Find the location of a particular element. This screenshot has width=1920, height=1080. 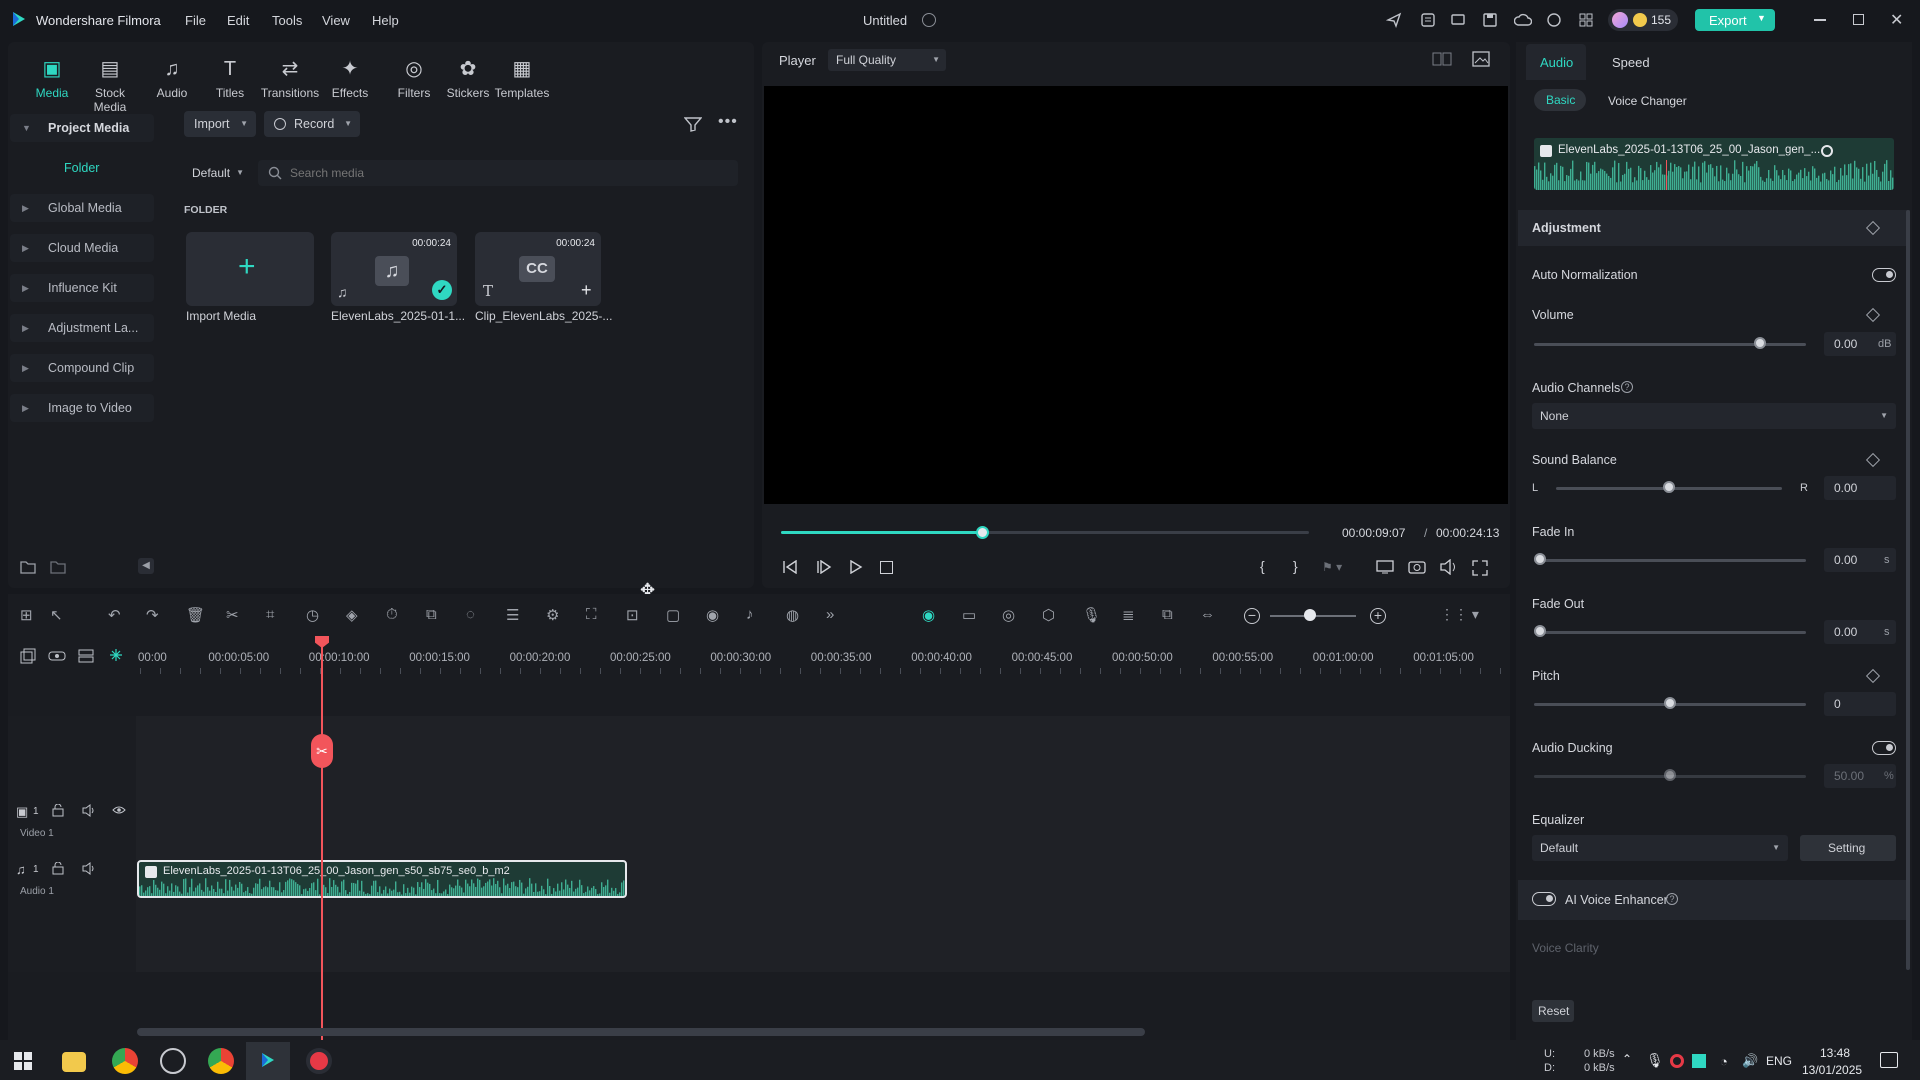

windows-start-icon is located at coordinates (23, 1061).